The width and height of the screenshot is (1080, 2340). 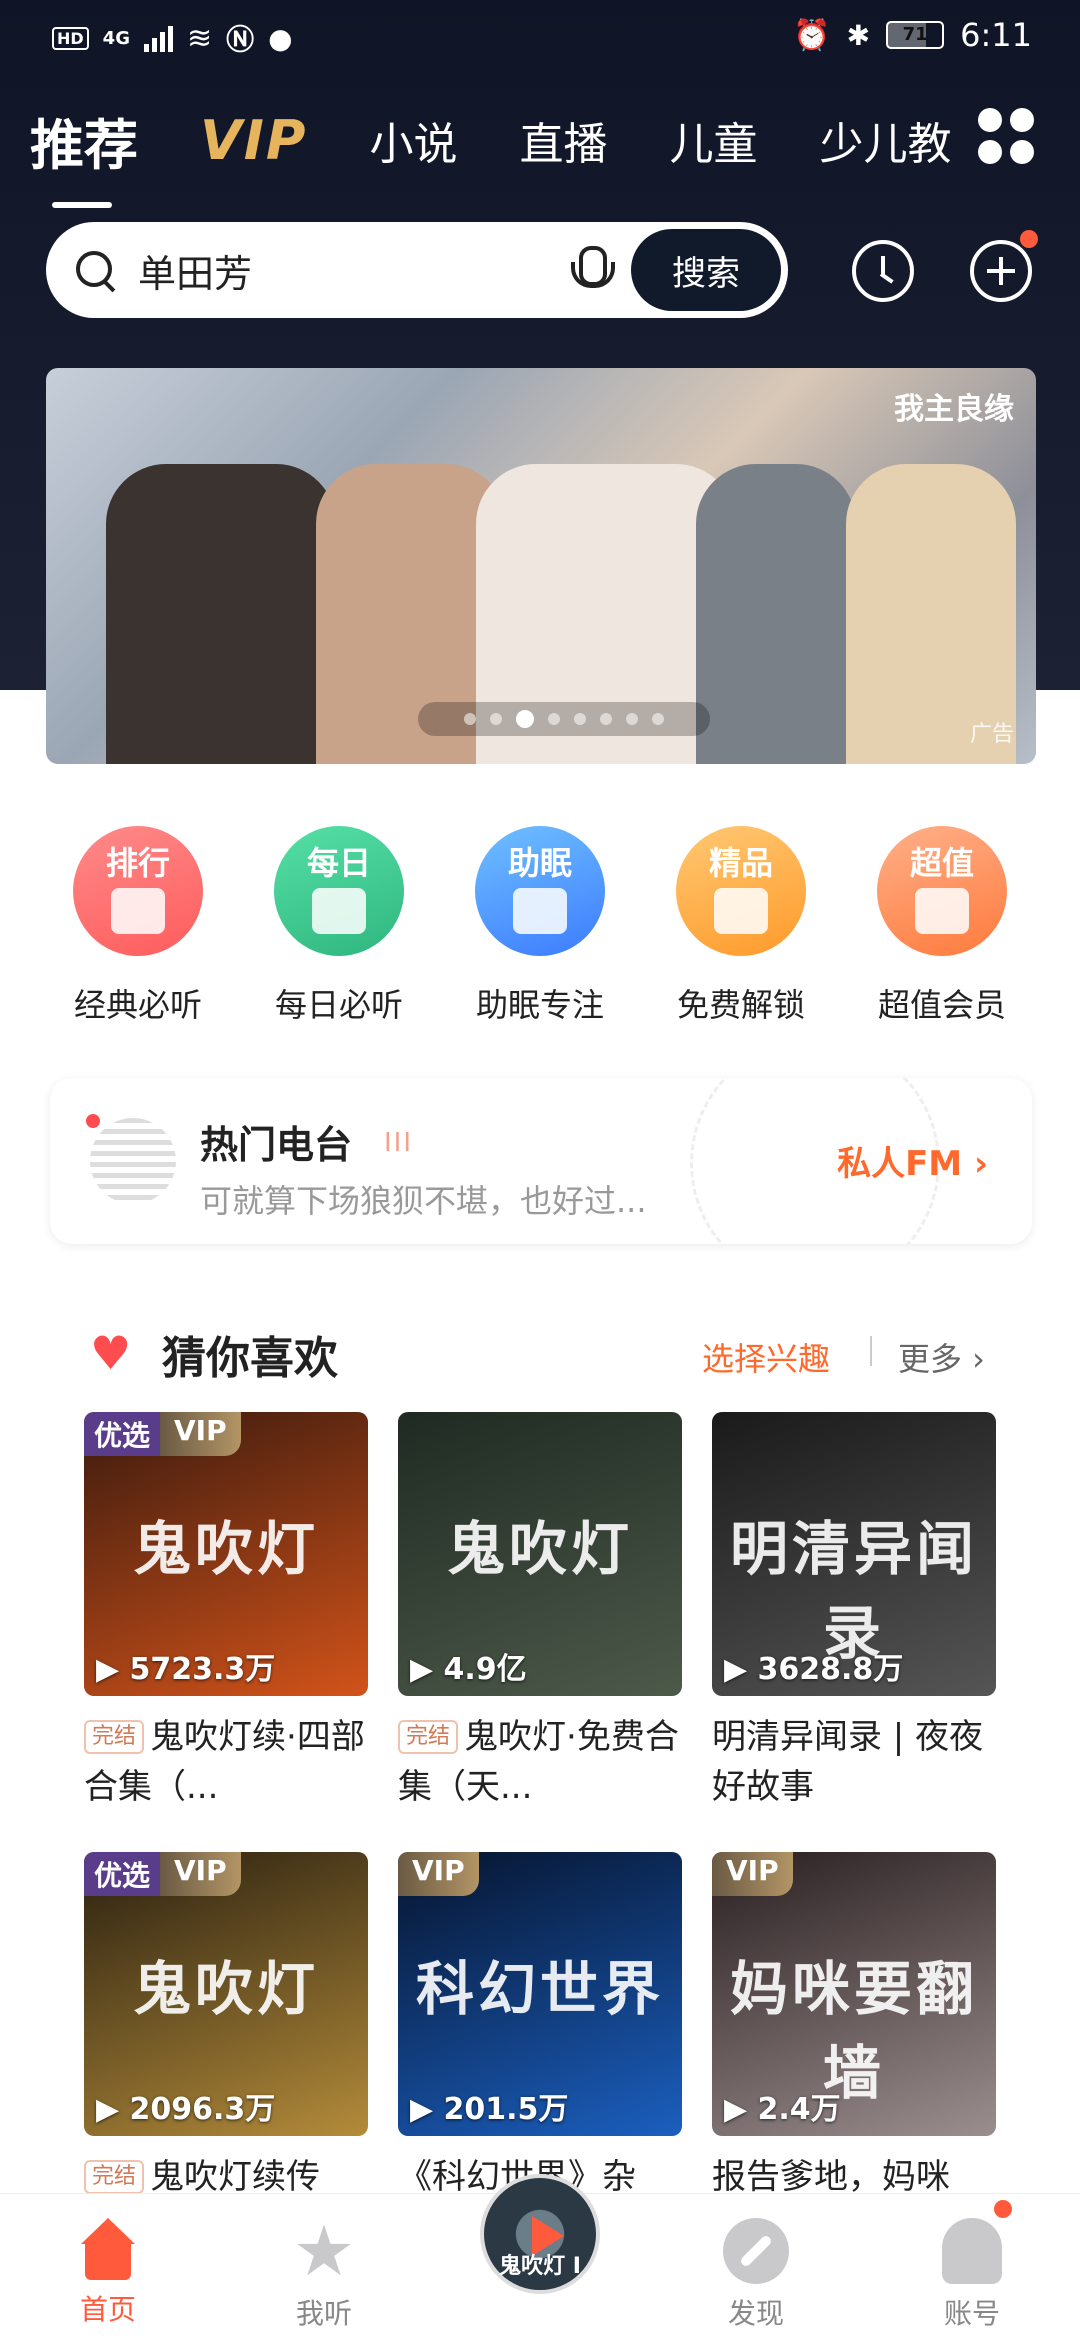 I want to click on tab-4: 儿童, so click(x=713, y=140).